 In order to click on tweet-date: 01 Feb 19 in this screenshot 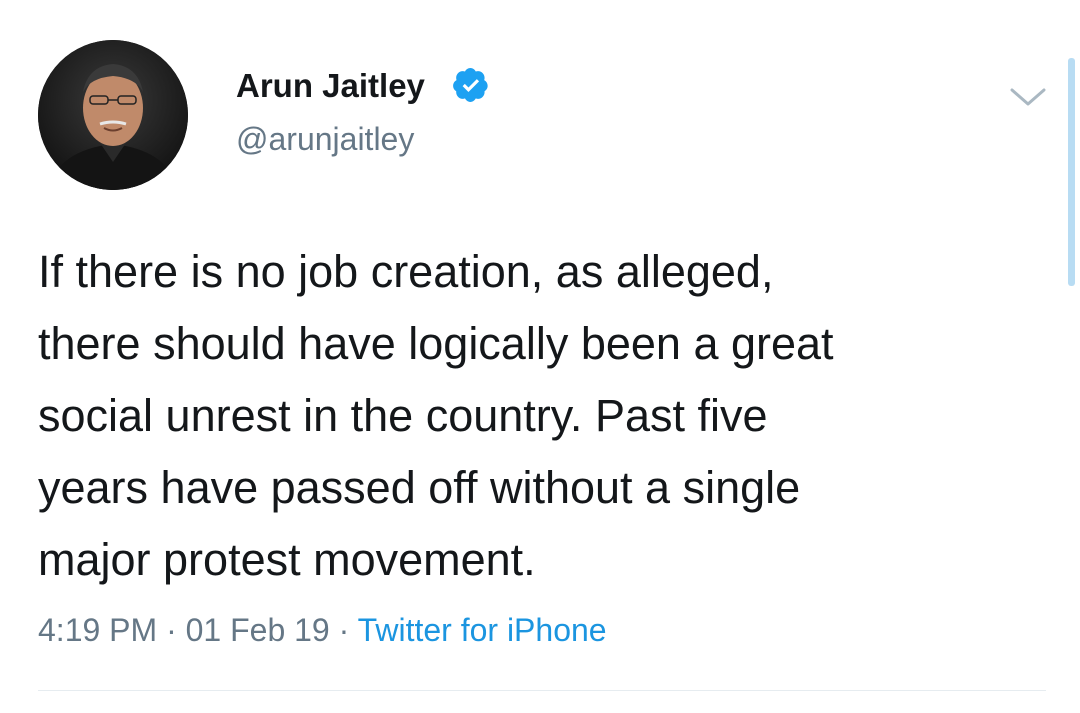, I will do `click(258, 630)`.